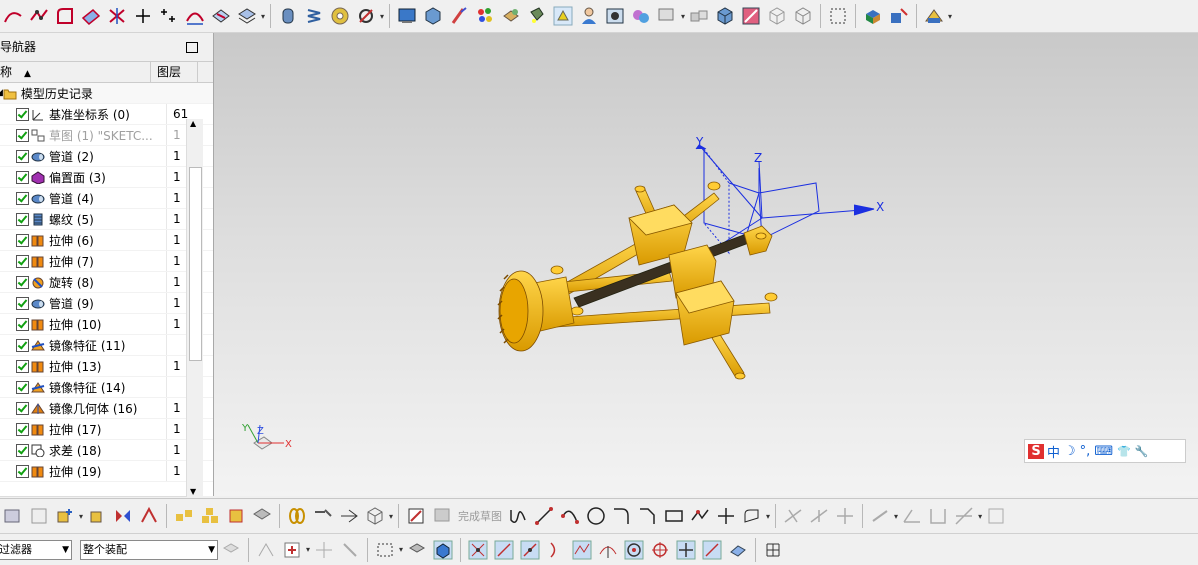  What do you see at coordinates (13, 516) in the screenshot?
I see `assembly-navigator-icon` at bounding box center [13, 516].